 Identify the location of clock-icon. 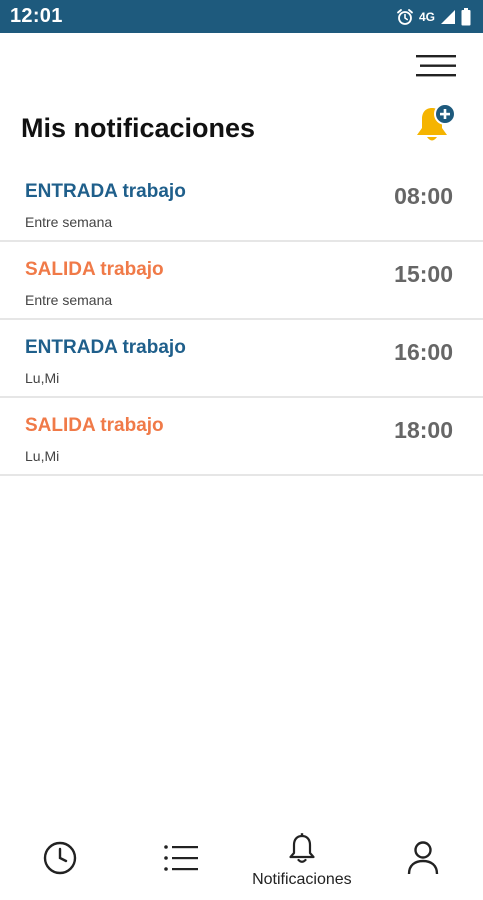
(60, 860).